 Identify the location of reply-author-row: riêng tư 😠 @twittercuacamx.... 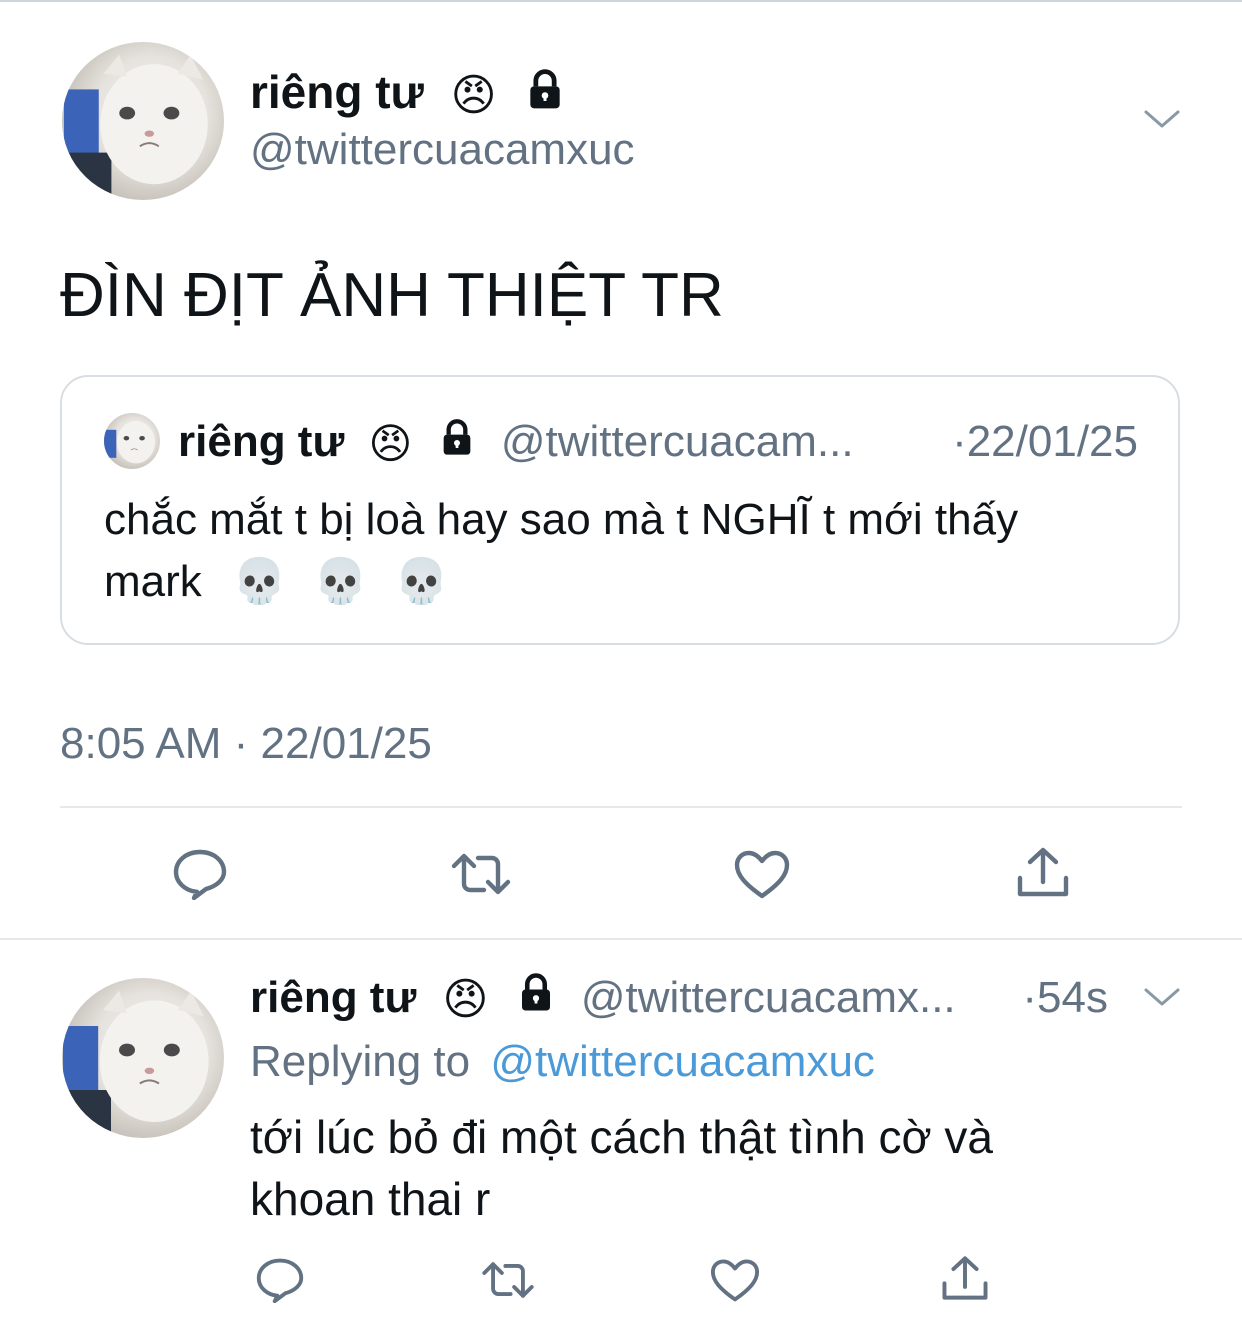
(603, 999).